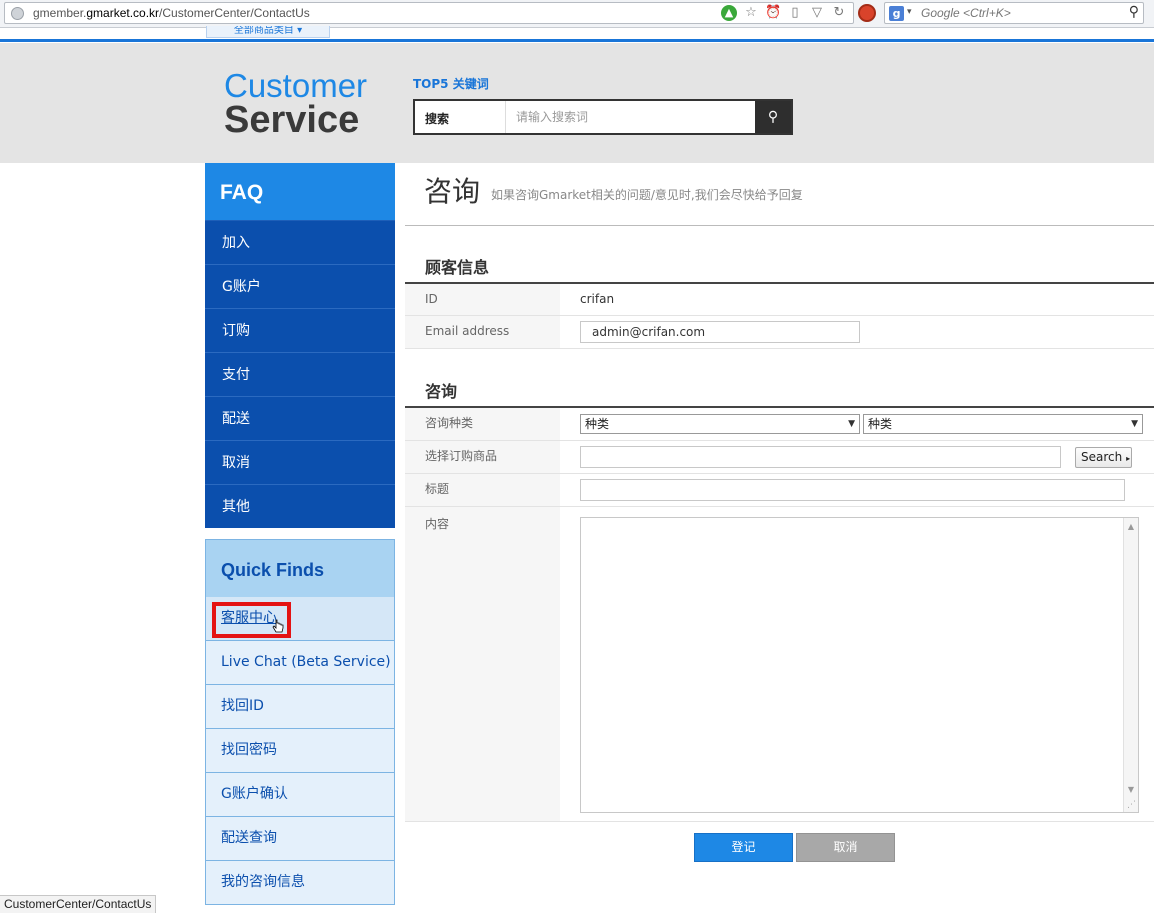  I want to click on faq-item-g-account: G账户, so click(300, 286).